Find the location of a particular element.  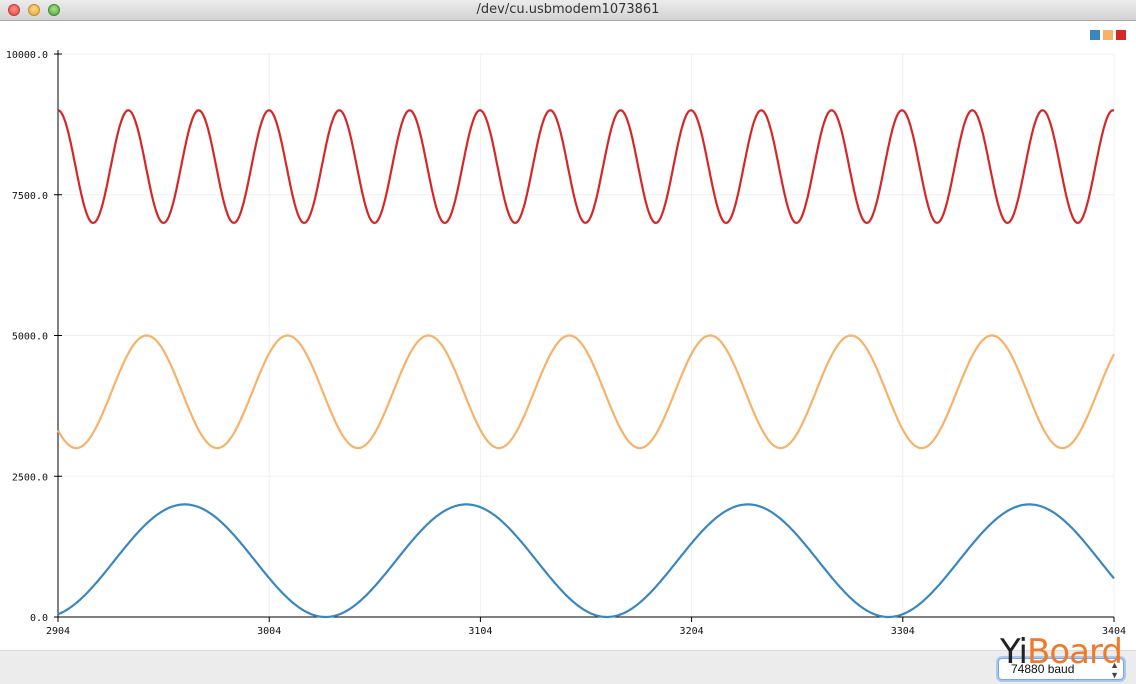

window-title: /dev/cu.usbmodem1073861 is located at coordinates (568, 9).